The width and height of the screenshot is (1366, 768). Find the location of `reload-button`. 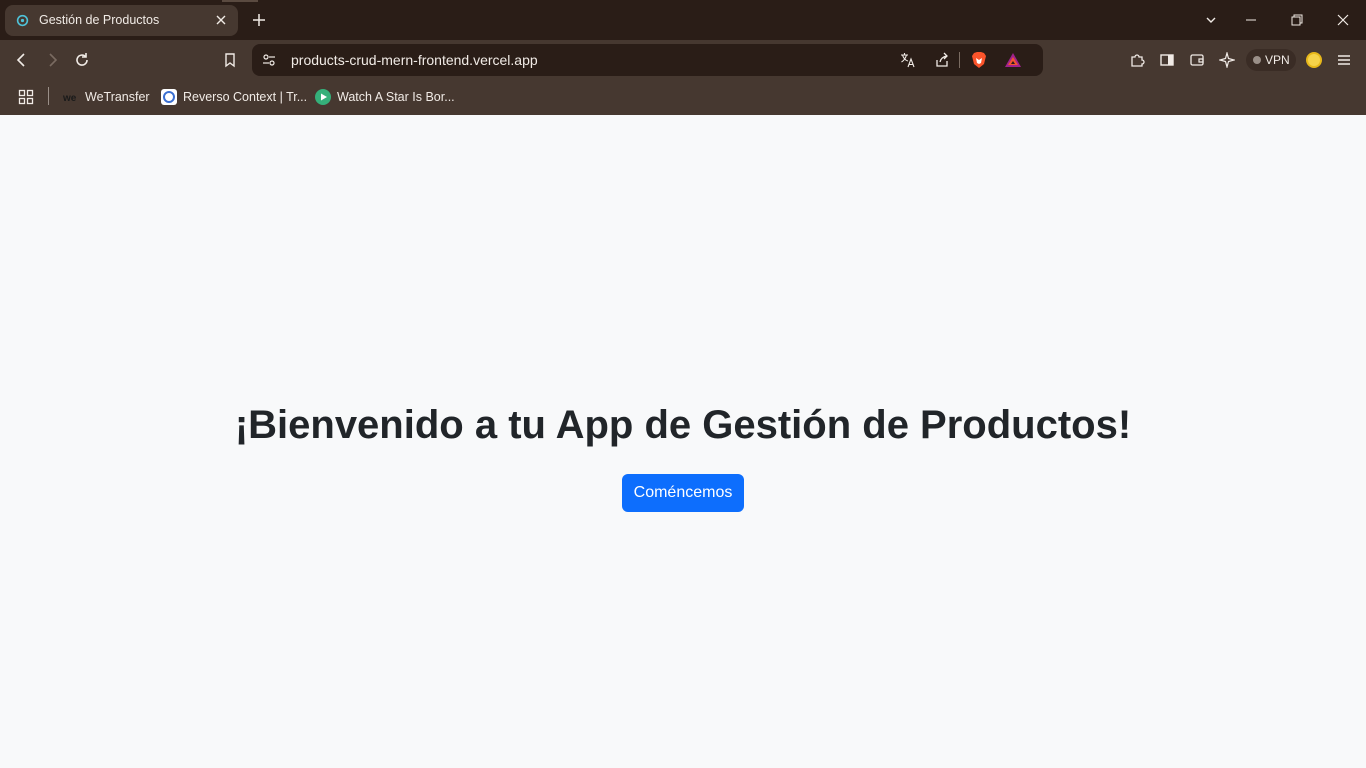

reload-button is located at coordinates (82, 60).